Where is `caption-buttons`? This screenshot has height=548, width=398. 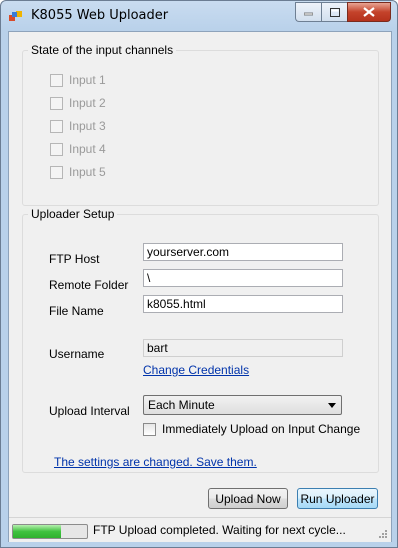
caption-buttons is located at coordinates (343, 12).